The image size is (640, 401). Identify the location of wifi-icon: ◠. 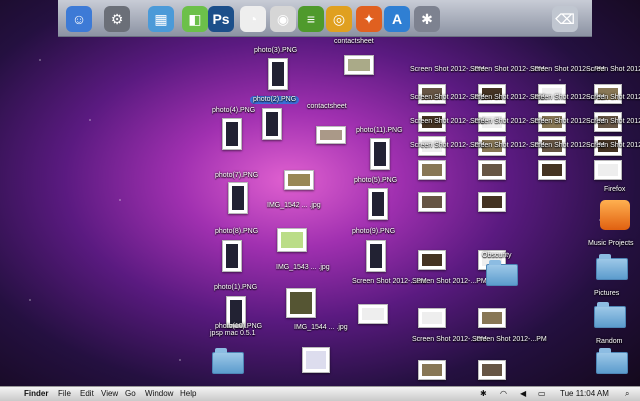
(503, 393).